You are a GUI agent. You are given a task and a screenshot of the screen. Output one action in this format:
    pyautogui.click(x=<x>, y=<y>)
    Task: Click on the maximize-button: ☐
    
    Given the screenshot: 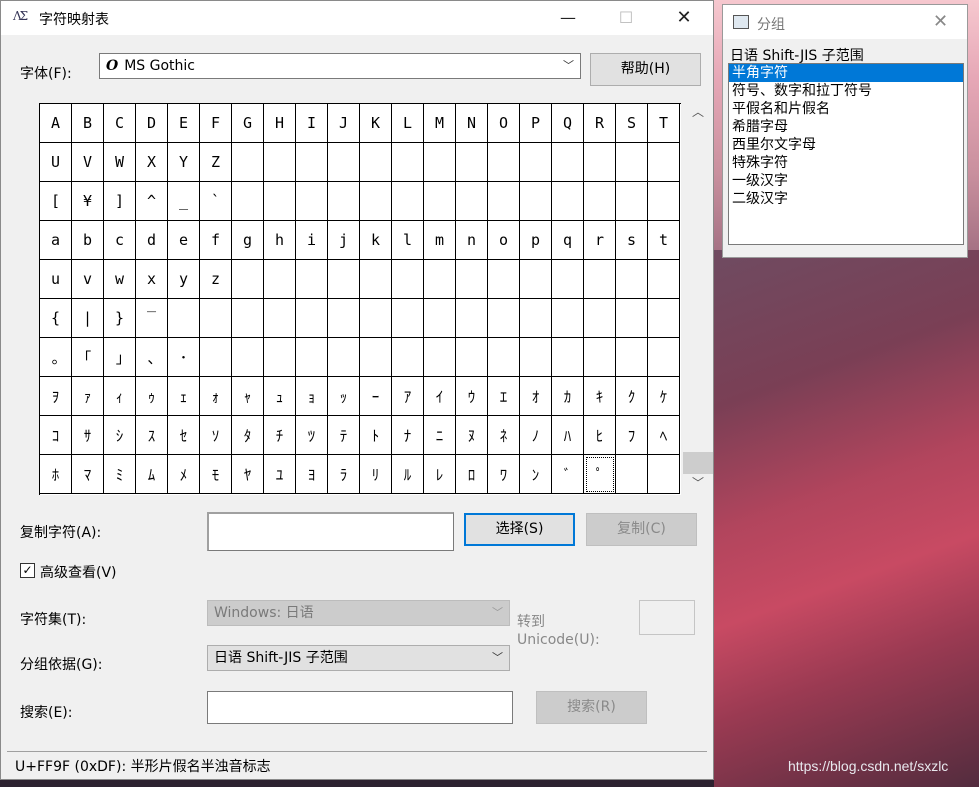 What is the action you would take?
    pyautogui.click(x=626, y=18)
    